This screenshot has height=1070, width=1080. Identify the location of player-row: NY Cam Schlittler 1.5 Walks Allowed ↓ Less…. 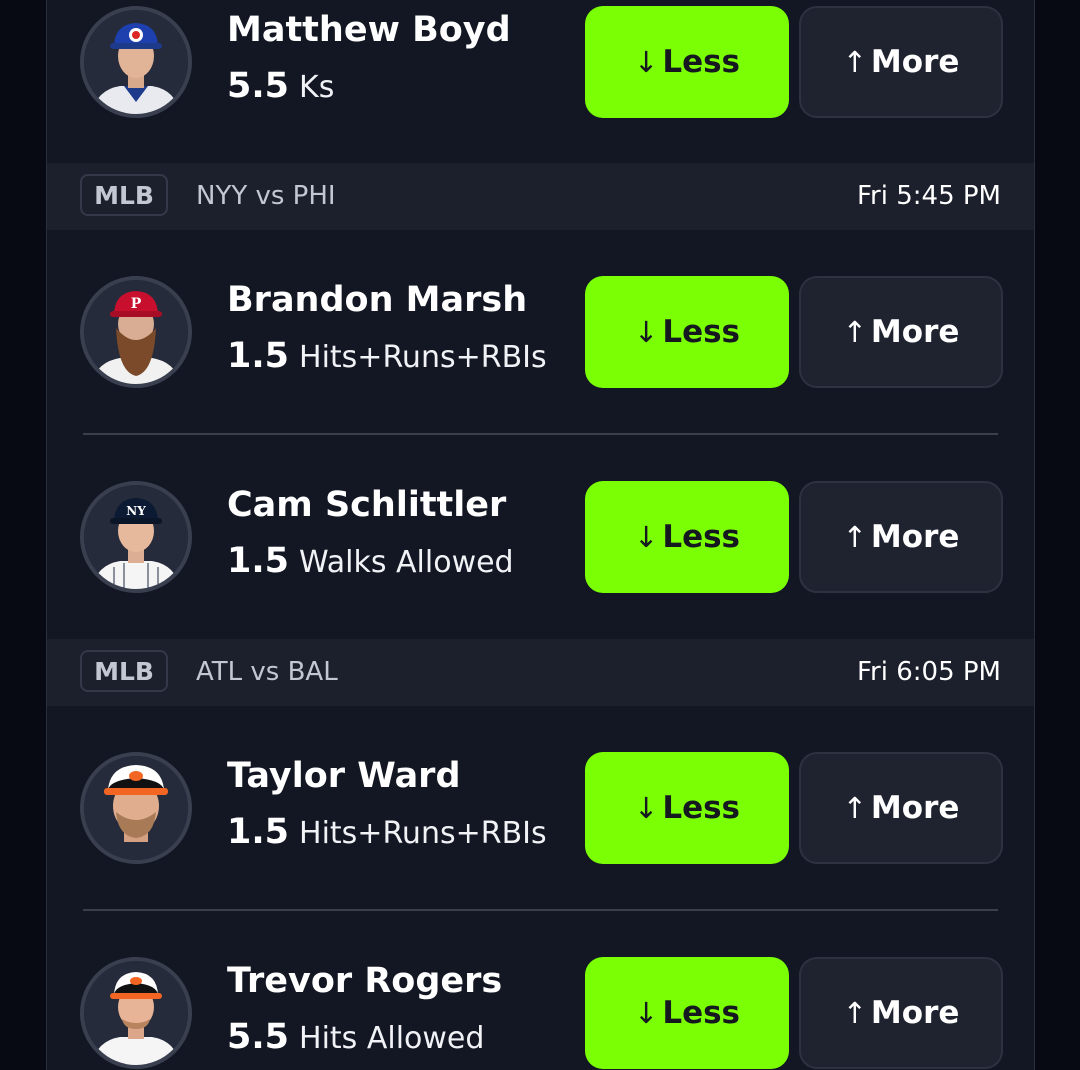
(540, 537).